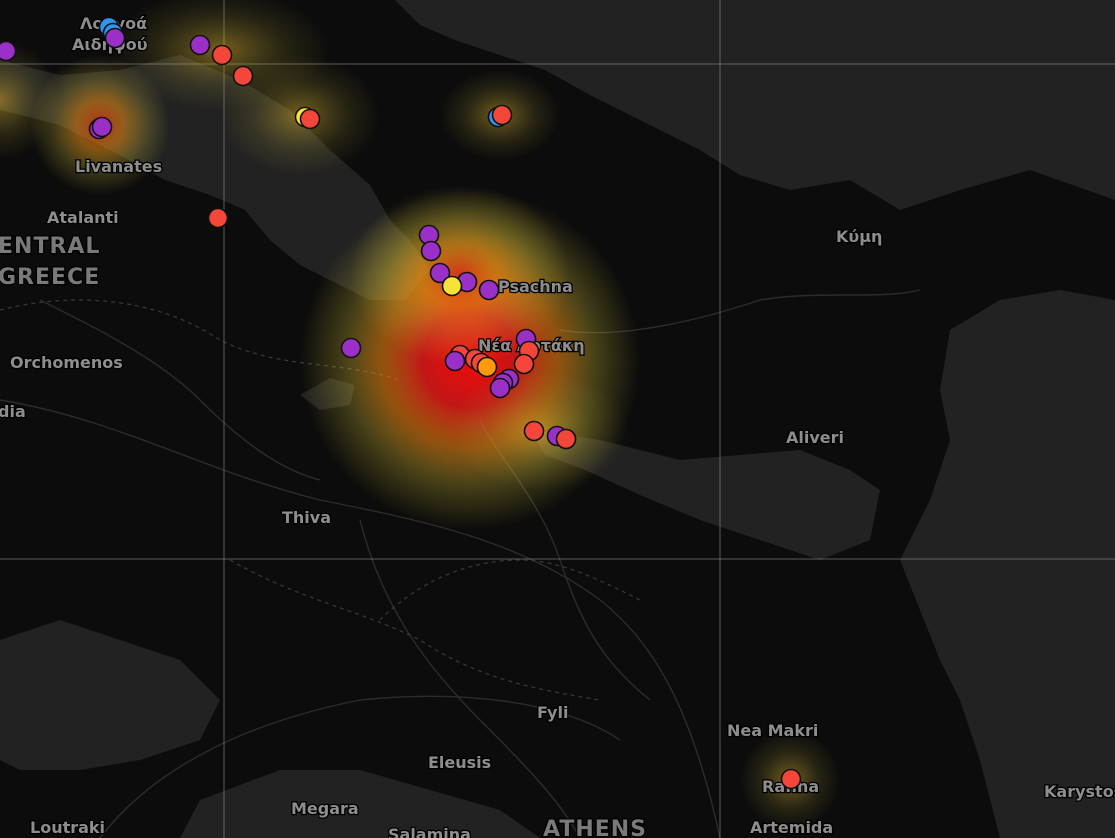  What do you see at coordinates (429, 831) in the screenshot?
I see `label-salamina: Salamina` at bounding box center [429, 831].